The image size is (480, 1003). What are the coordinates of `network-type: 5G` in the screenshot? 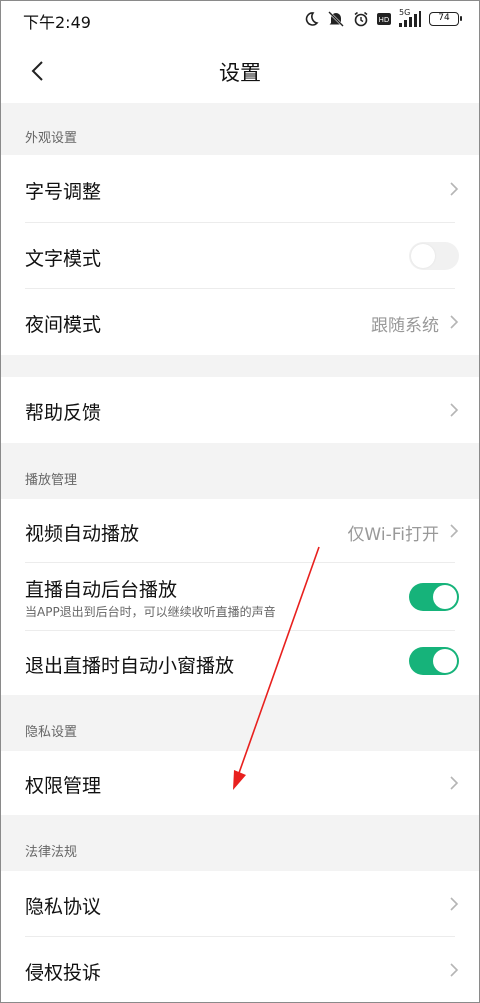 It's located at (405, 12).